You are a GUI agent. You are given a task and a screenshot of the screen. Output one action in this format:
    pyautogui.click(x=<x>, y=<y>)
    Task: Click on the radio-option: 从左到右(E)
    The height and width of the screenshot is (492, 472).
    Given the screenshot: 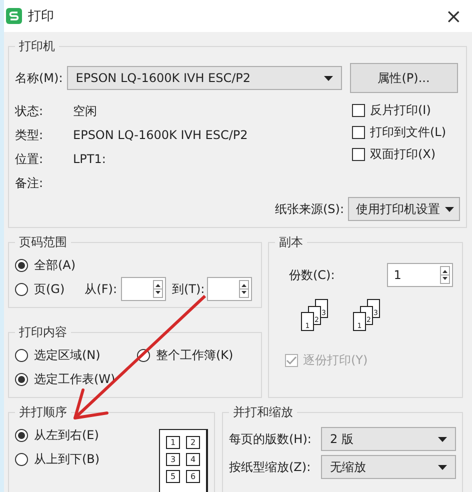 What is the action you would take?
    pyautogui.click(x=57, y=435)
    